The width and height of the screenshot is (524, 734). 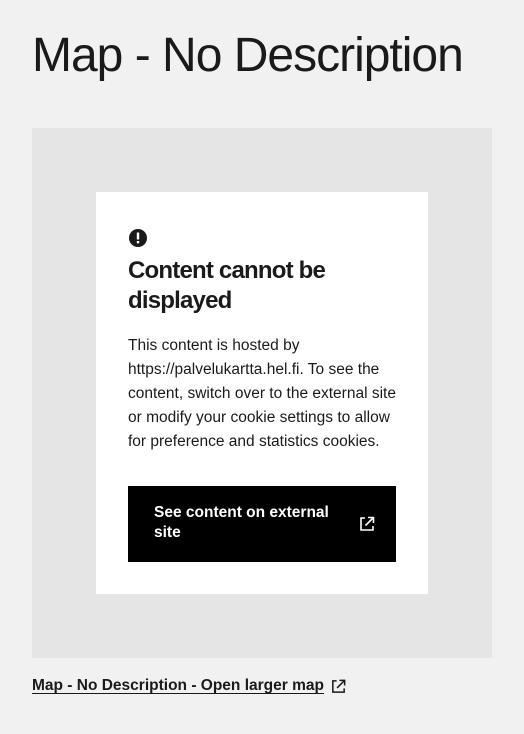 What do you see at coordinates (178, 685) in the screenshot?
I see `open-larger-map-link-label: Map - No Description - Open larger map` at bounding box center [178, 685].